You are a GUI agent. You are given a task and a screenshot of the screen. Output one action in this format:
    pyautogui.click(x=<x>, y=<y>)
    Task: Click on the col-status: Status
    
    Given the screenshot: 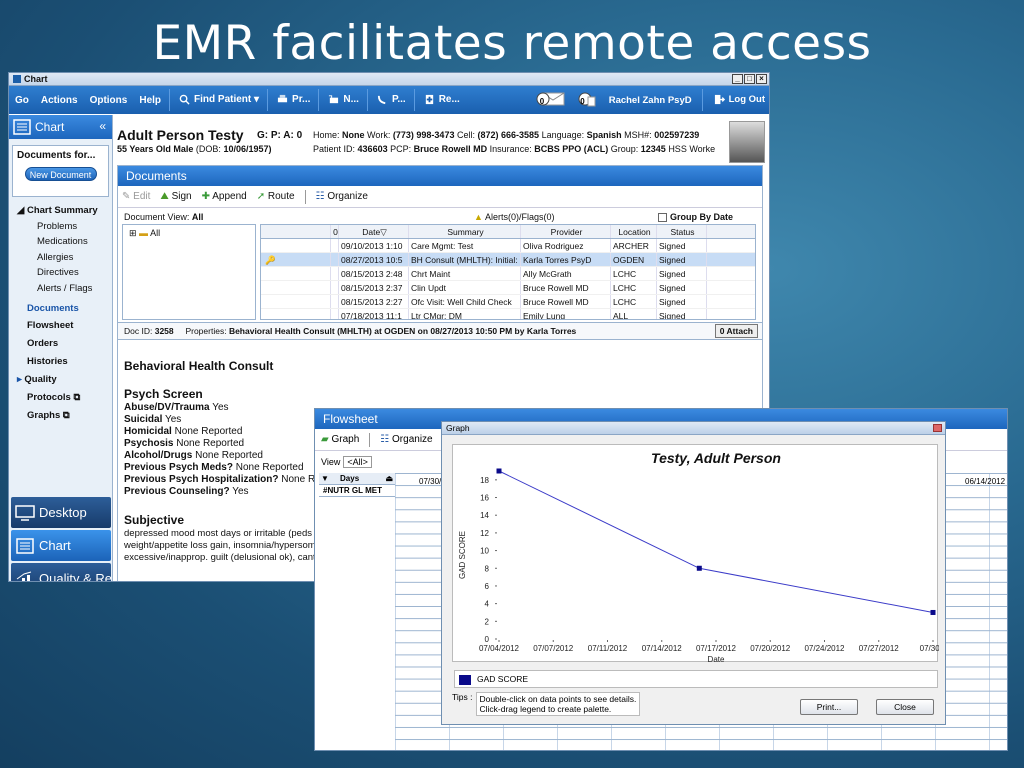 What is the action you would take?
    pyautogui.click(x=682, y=231)
    